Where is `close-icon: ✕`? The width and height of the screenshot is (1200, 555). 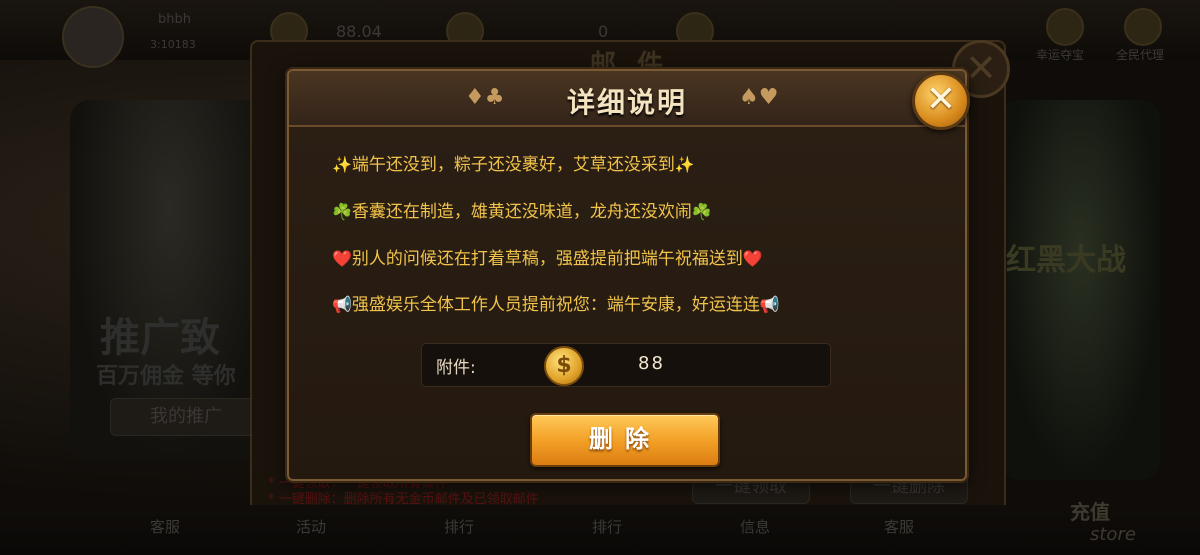 close-icon: ✕ is located at coordinates (941, 101).